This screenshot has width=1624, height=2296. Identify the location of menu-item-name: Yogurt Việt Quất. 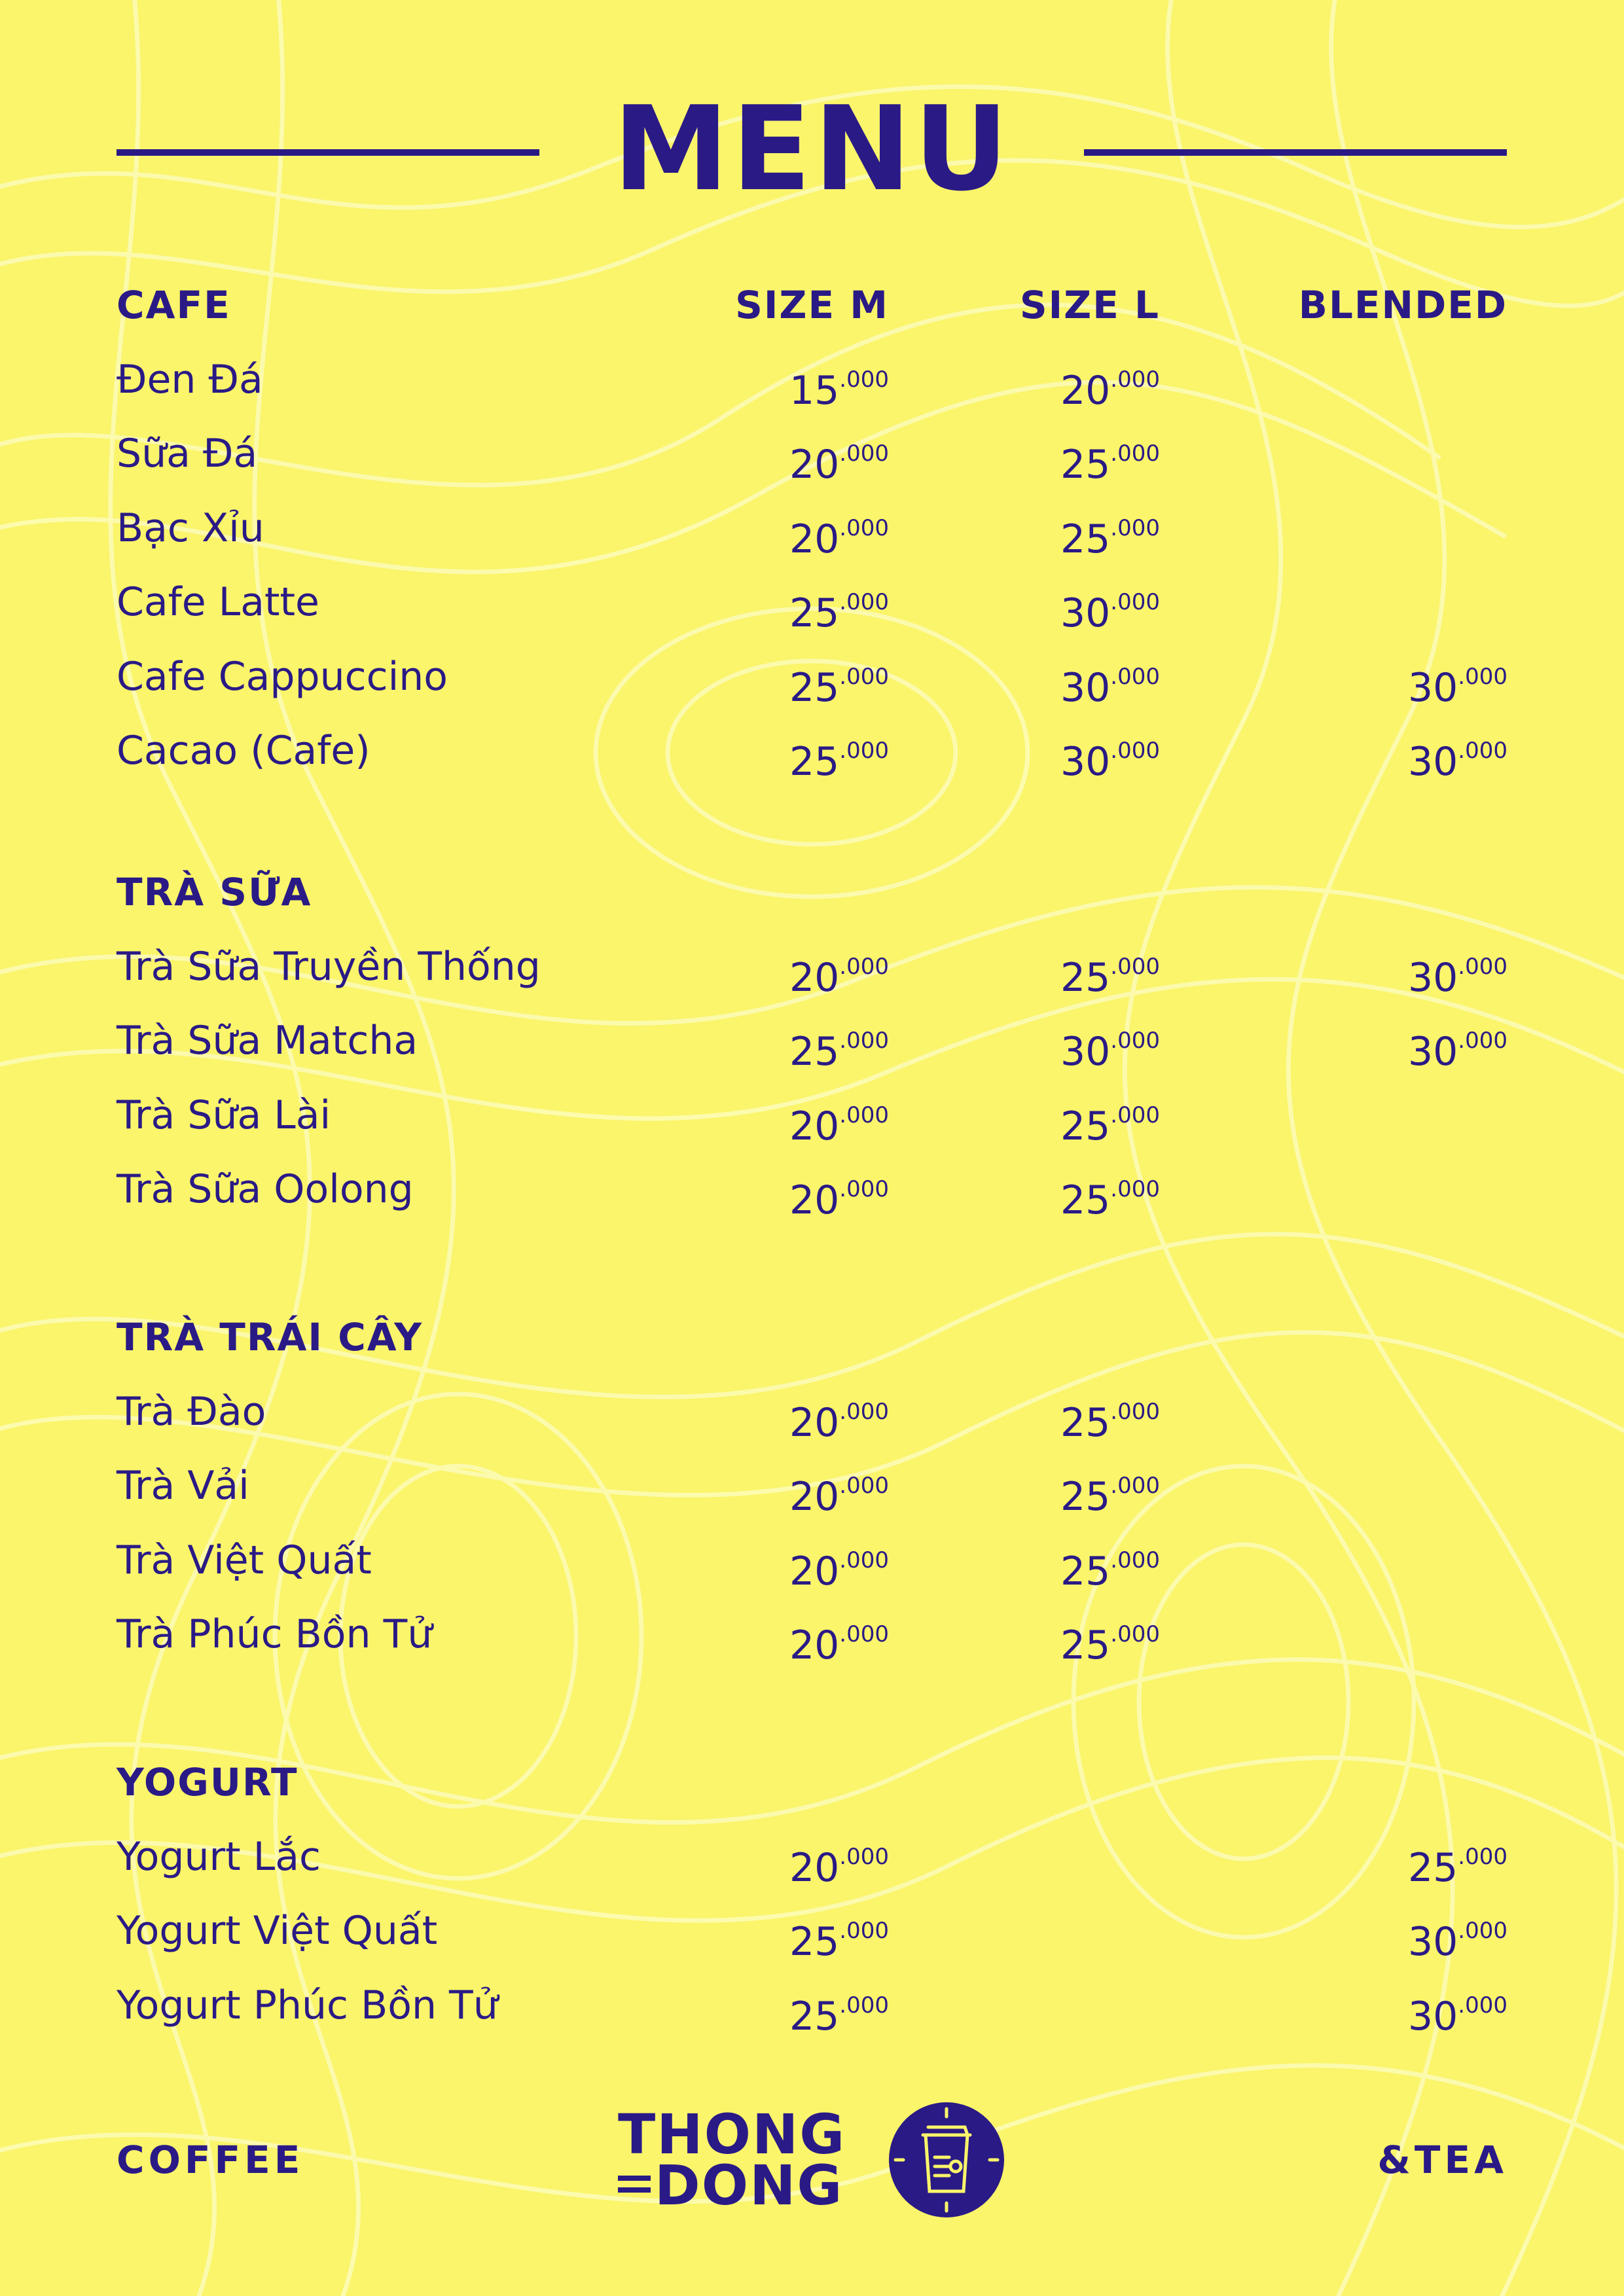
(277, 1931).